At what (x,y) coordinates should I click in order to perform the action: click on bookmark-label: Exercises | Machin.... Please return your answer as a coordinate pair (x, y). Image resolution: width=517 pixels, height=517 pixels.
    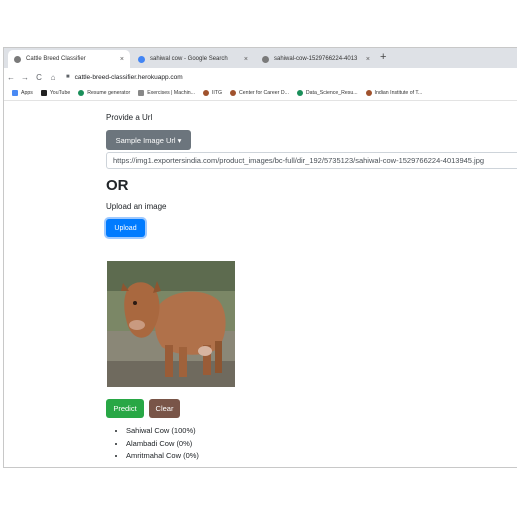
    Looking at the image, I should click on (171, 93).